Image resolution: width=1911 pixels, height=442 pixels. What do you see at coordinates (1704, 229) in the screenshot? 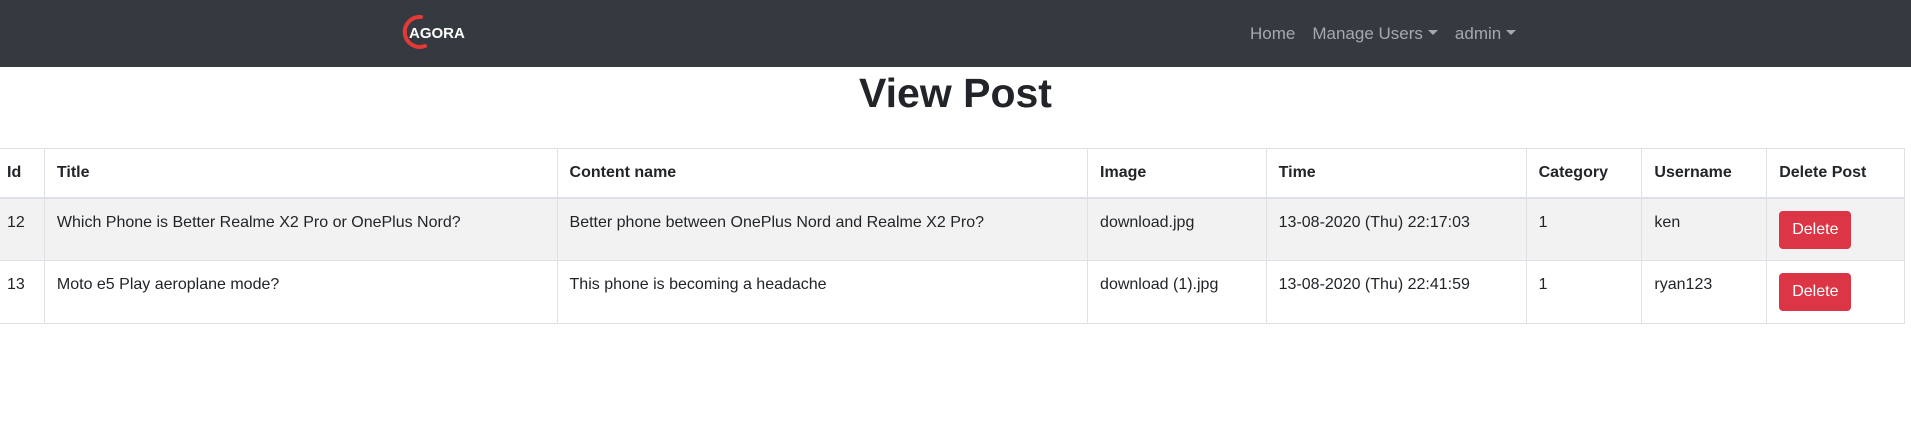
I see `cell-username: ken` at bounding box center [1704, 229].